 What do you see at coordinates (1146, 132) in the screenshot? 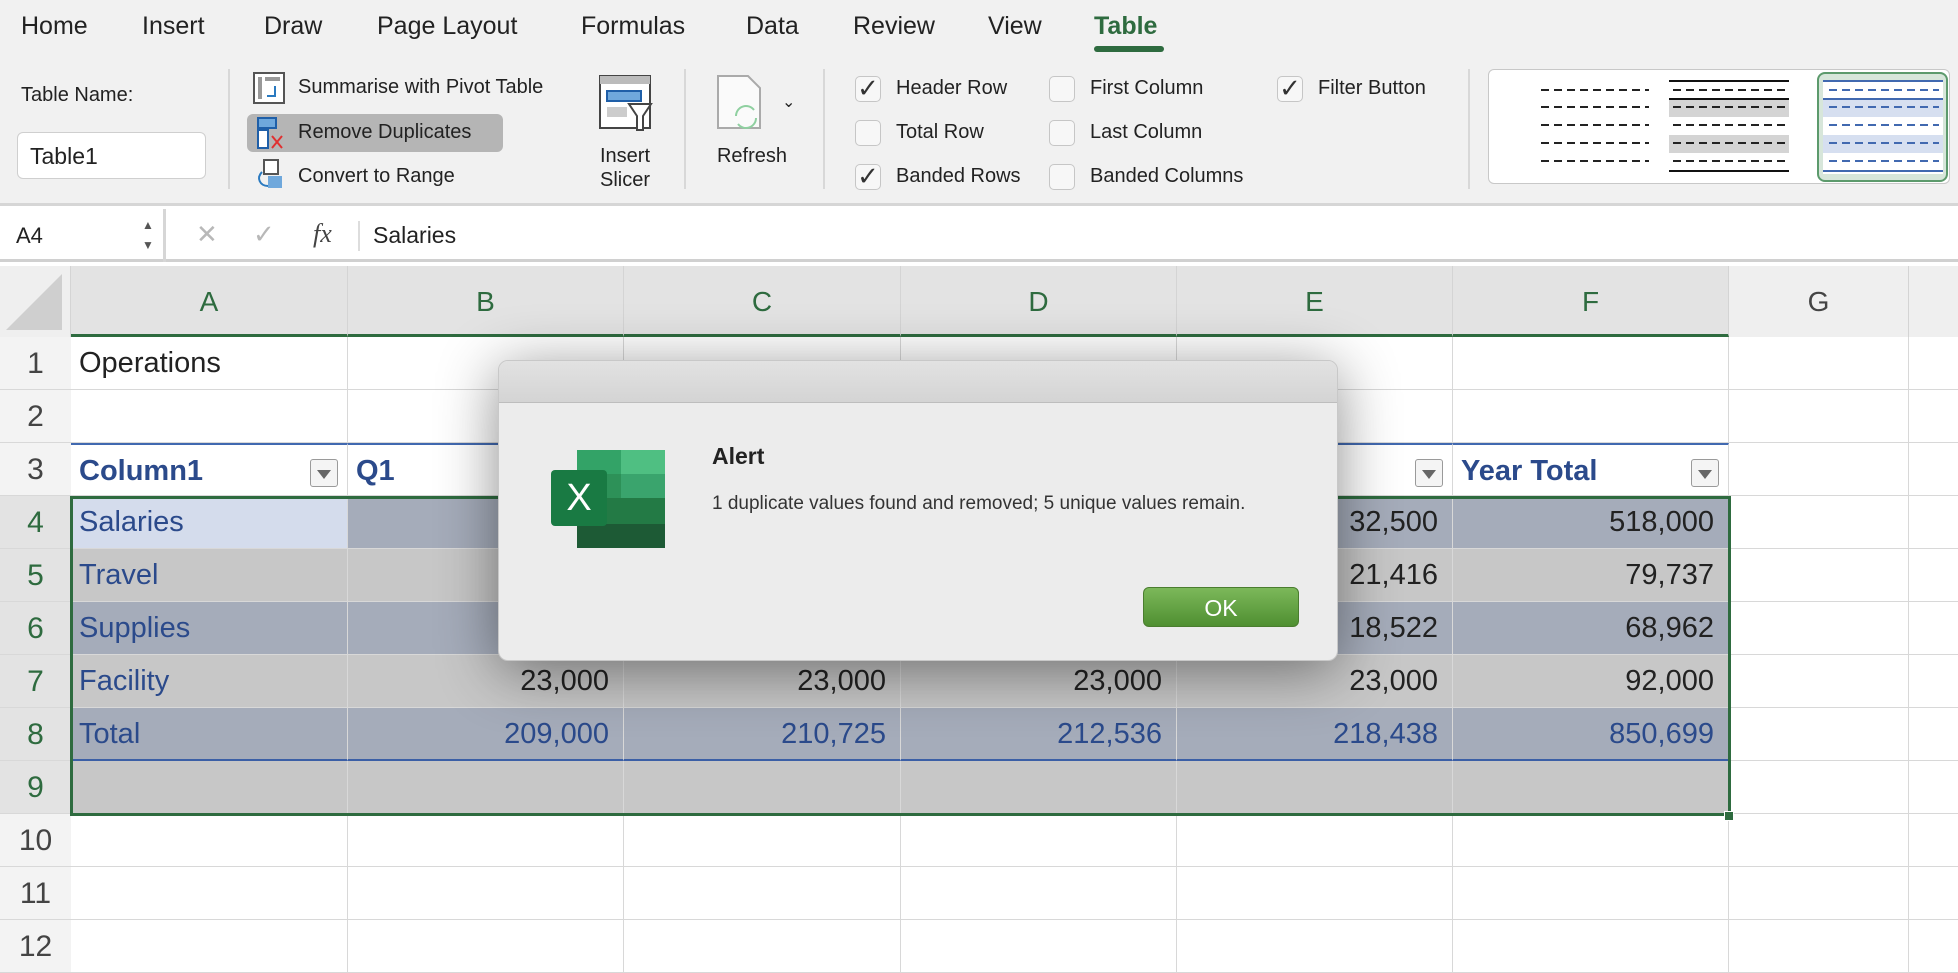
I see `option-label: Last Column` at bounding box center [1146, 132].